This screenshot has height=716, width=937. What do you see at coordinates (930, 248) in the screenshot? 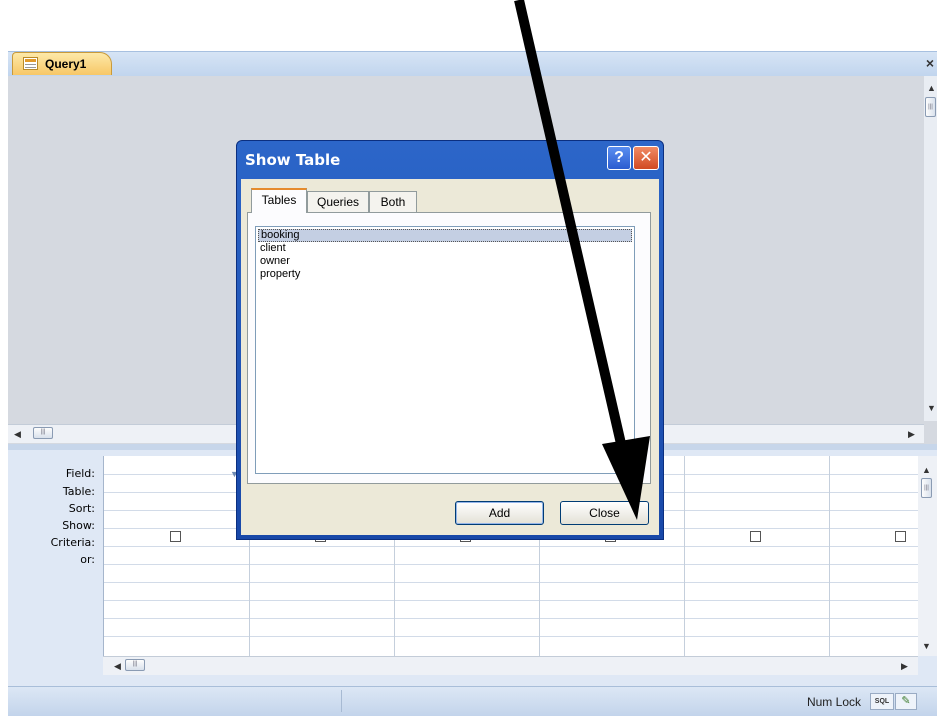
I see `table-pane-vertical-scrollbar` at bounding box center [930, 248].